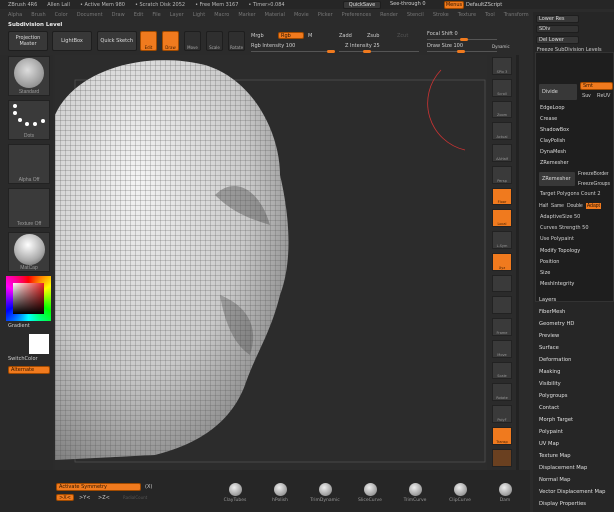 The width and height of the screenshot is (614, 512). What do you see at coordinates (29, 370) in the screenshot?
I see `alternate-button: Alternate` at bounding box center [29, 370].